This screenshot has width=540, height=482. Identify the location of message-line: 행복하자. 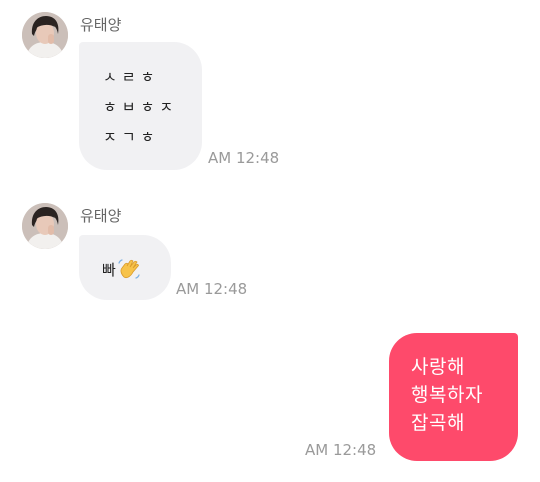
(447, 395).